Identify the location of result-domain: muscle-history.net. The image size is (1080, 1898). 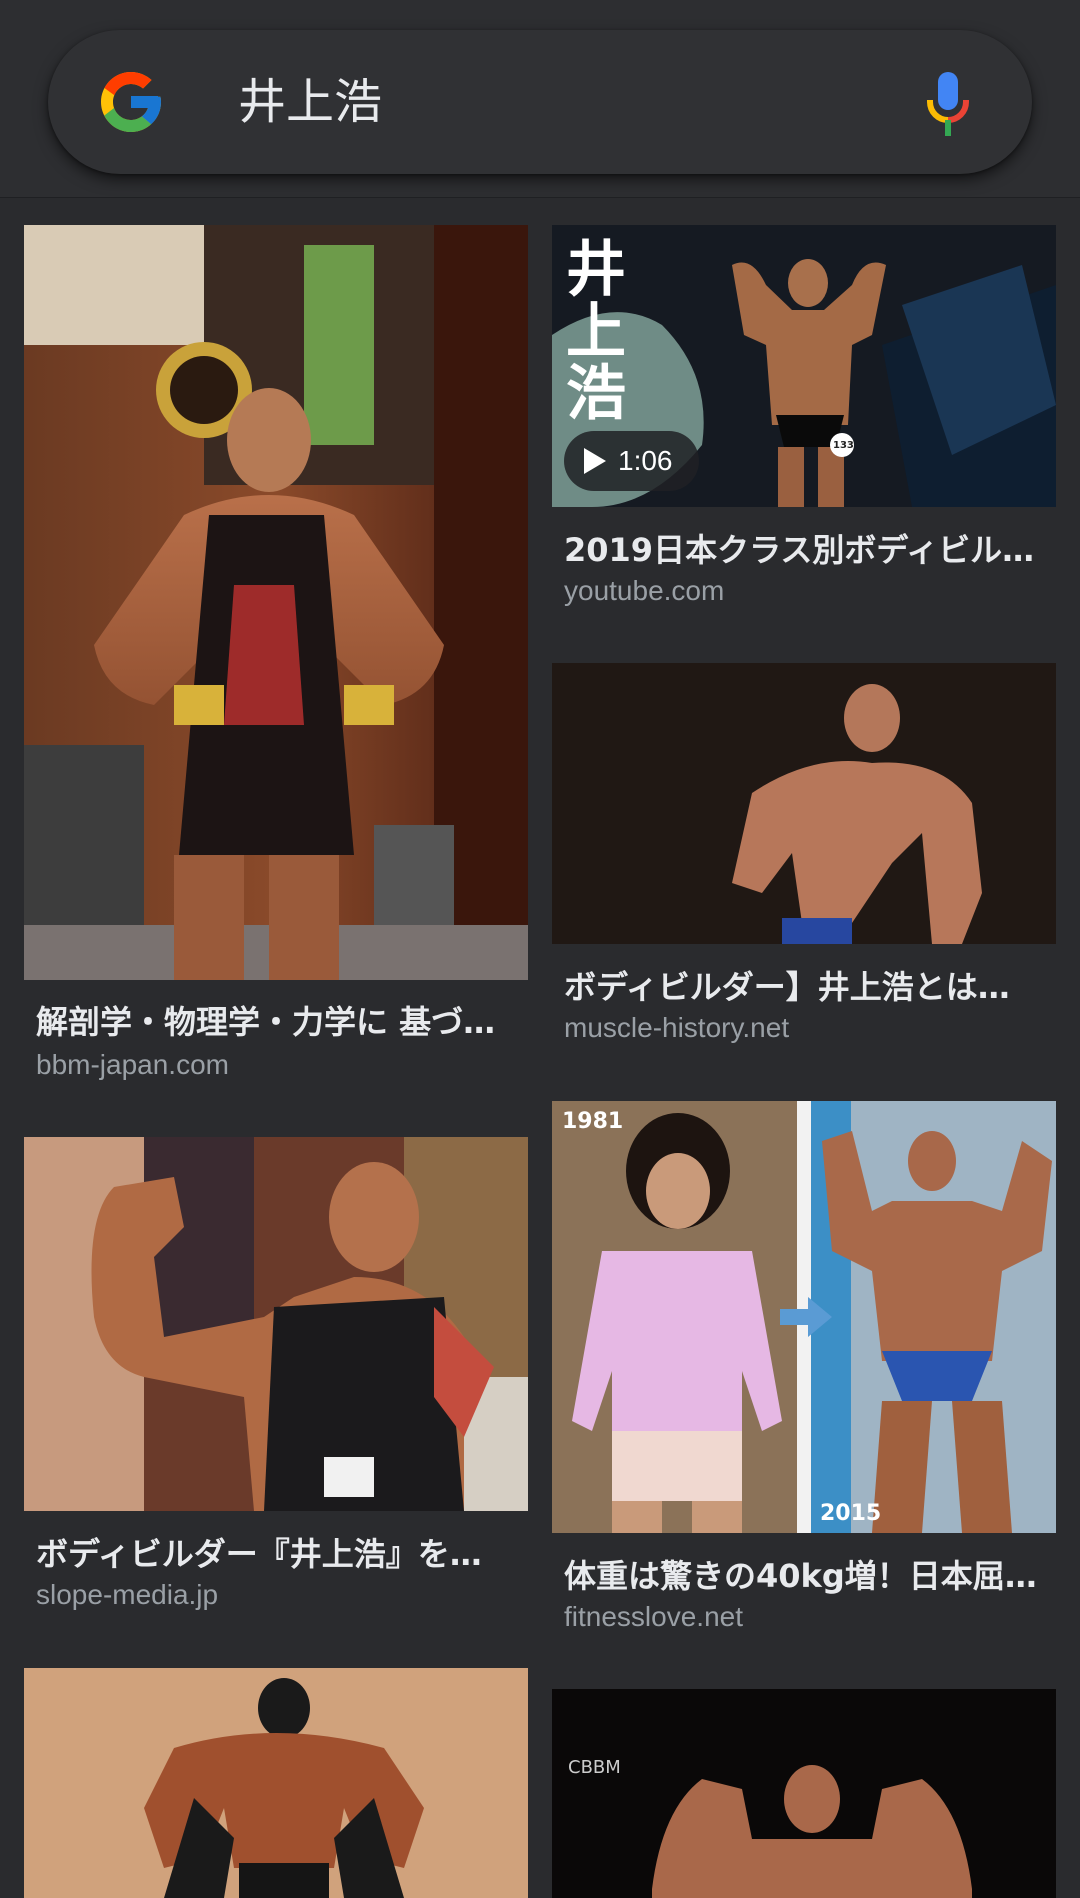
(676, 1028).